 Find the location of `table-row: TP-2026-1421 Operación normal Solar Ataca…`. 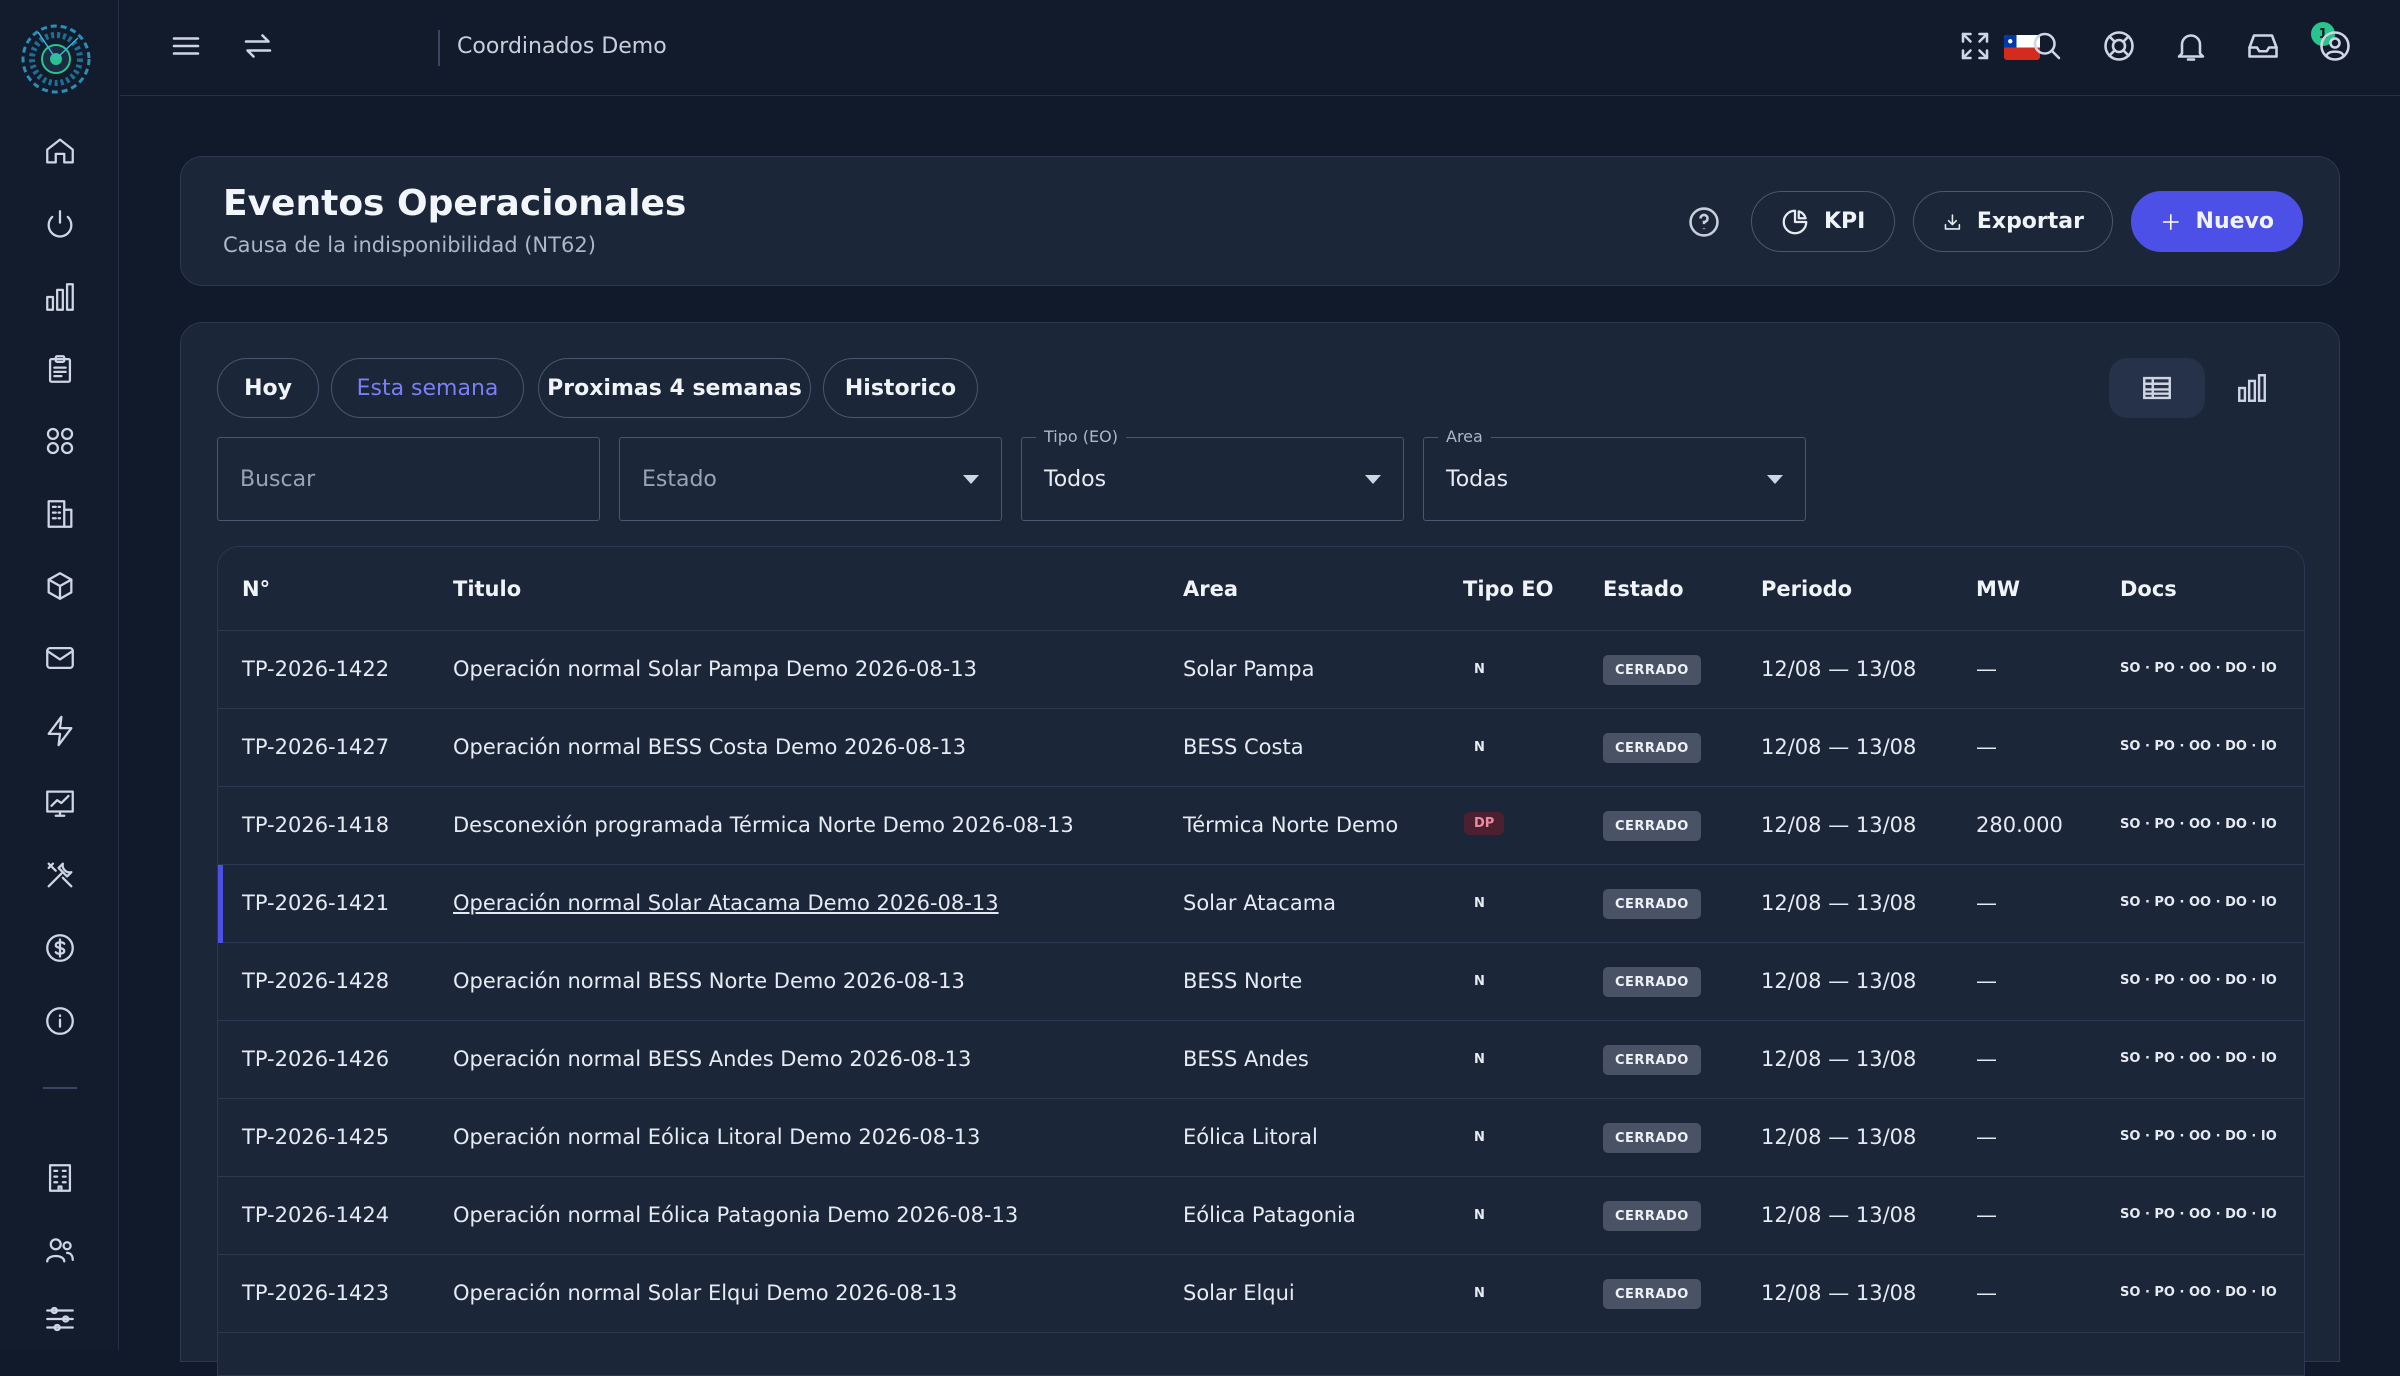

table-row: TP-2026-1421 Operación normal Solar Ataca… is located at coordinates (1261, 904).